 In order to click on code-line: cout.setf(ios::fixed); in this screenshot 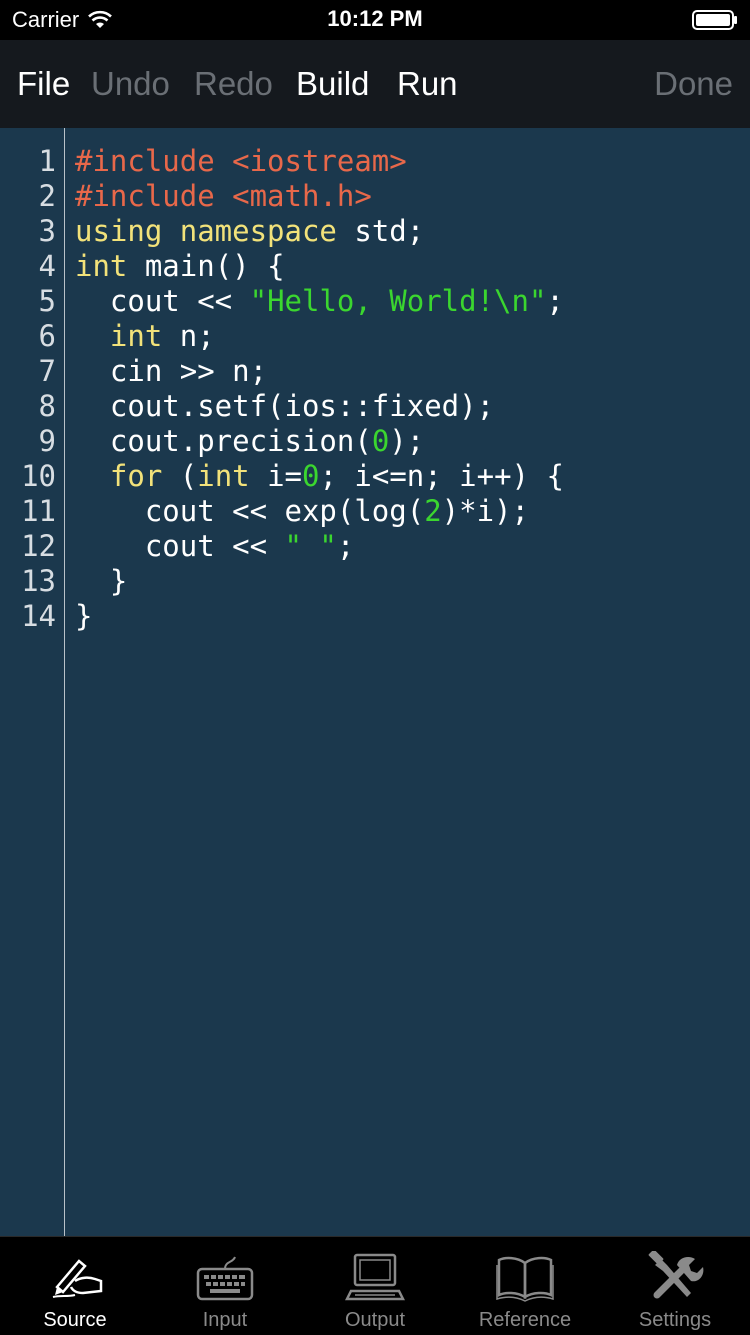, I will do `click(319, 406)`.